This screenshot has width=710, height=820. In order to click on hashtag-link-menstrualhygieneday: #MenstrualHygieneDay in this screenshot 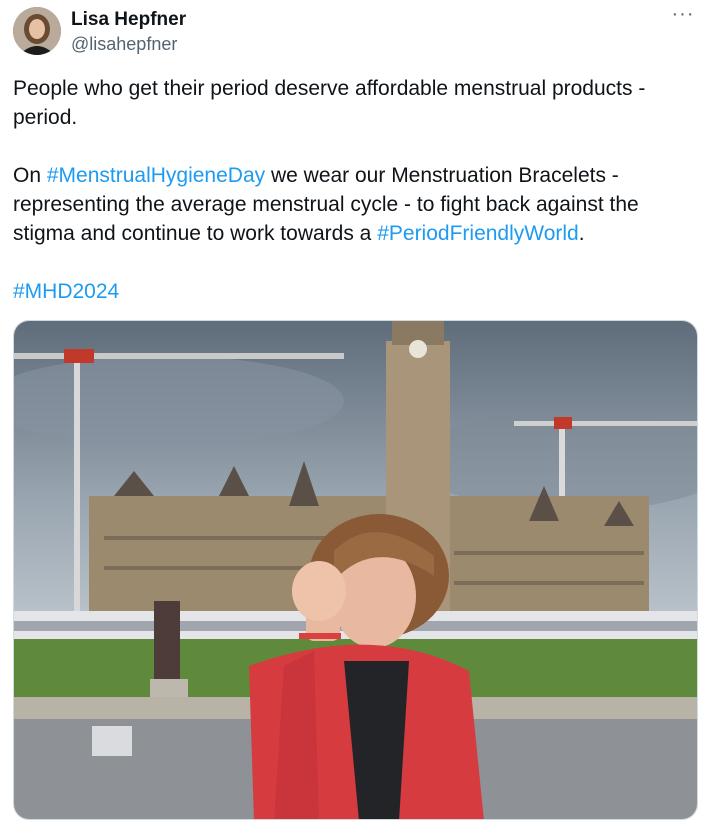, I will do `click(156, 175)`.